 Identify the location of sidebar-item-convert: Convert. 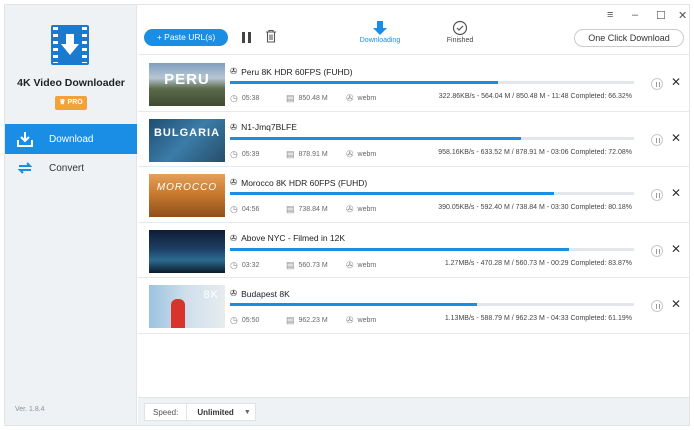
(71, 168).